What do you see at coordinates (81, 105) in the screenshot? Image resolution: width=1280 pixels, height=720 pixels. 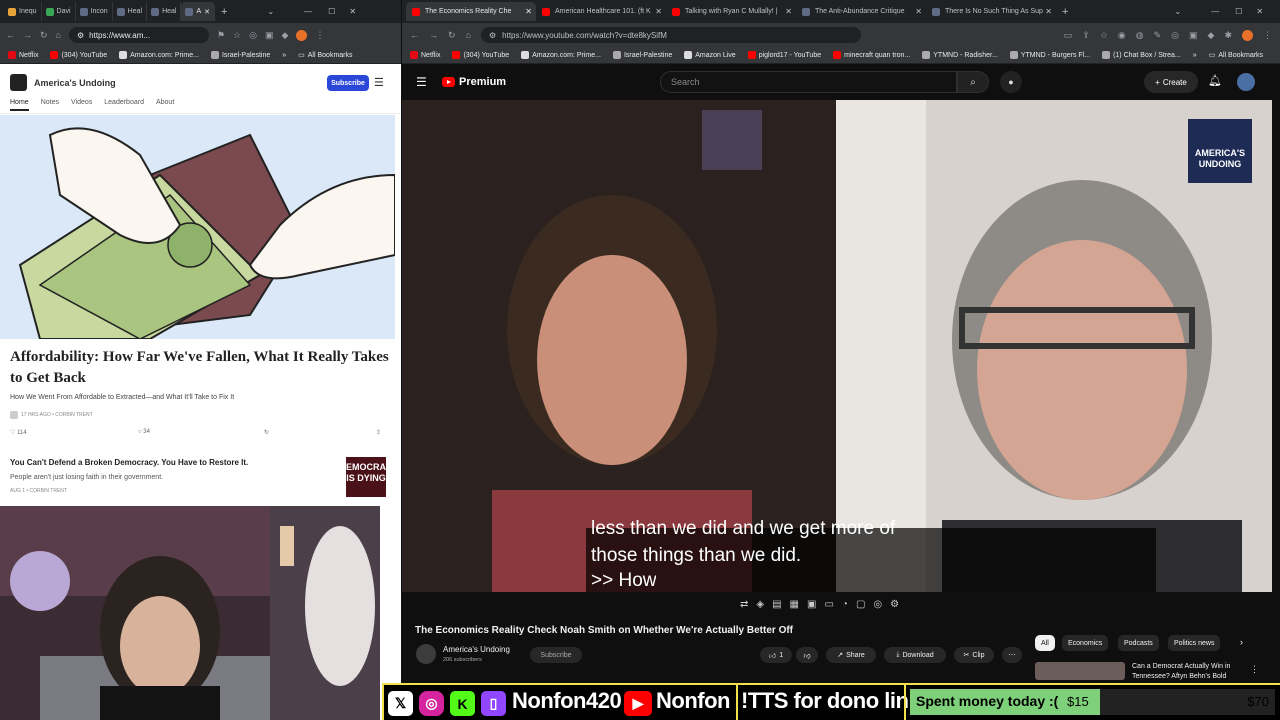 I see `nav-videos: Videos` at bounding box center [81, 105].